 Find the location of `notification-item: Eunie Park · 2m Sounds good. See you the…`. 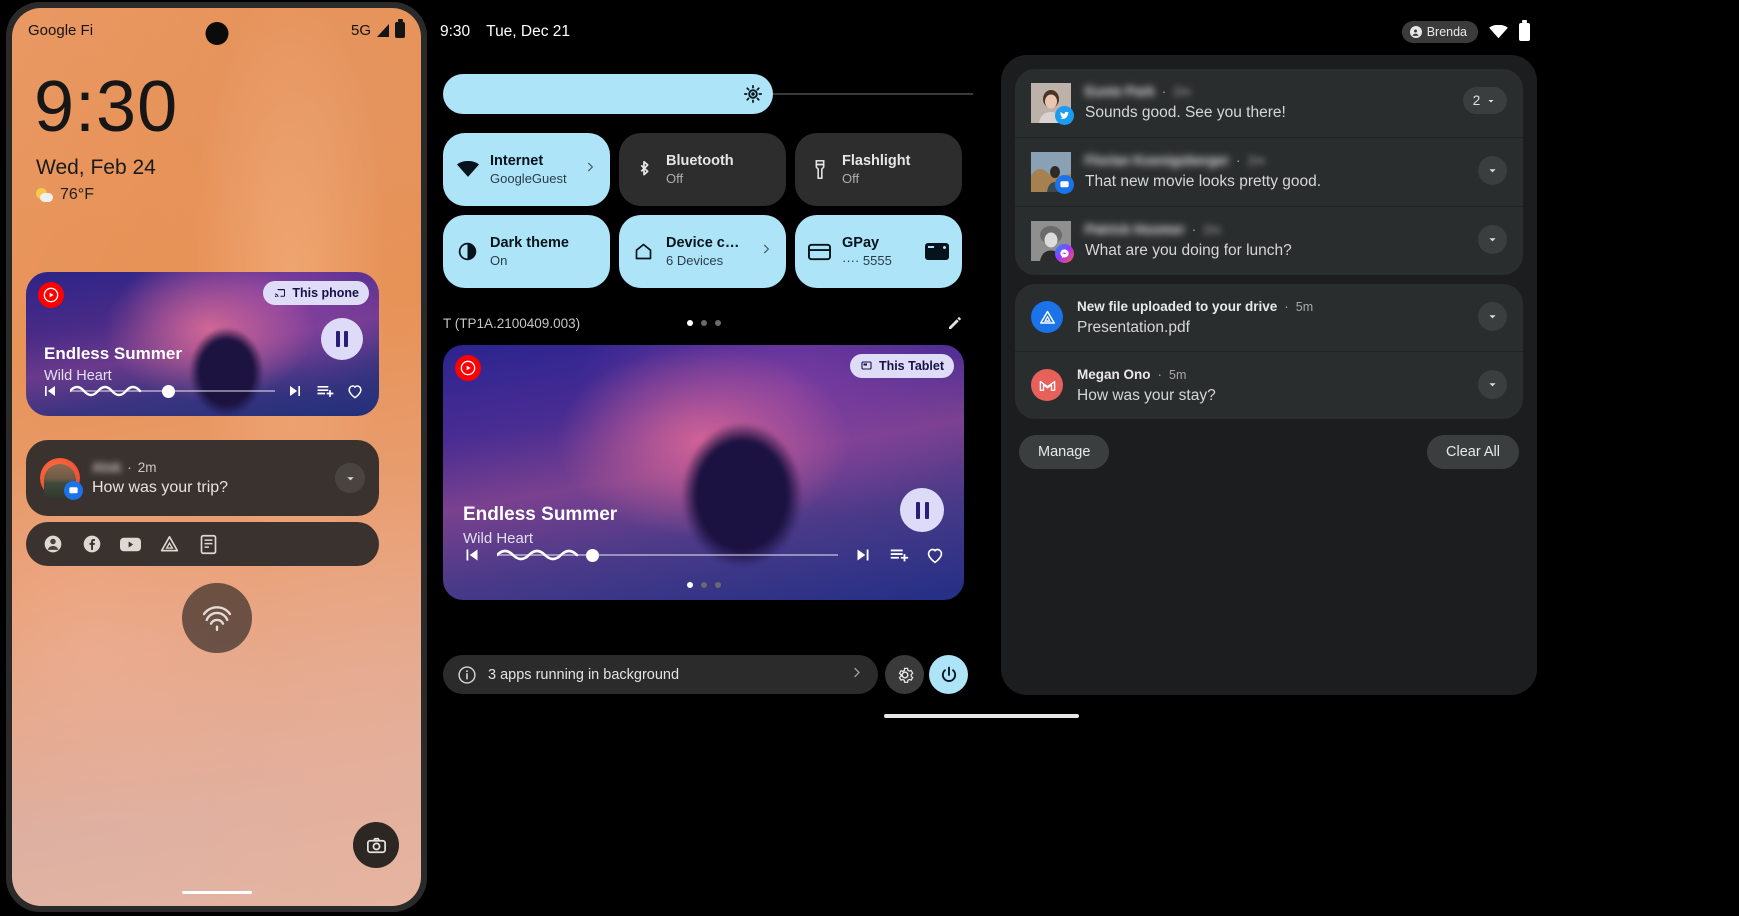

notification-item: Eunie Park · 2m Sounds good. See you the… is located at coordinates (1269, 103).